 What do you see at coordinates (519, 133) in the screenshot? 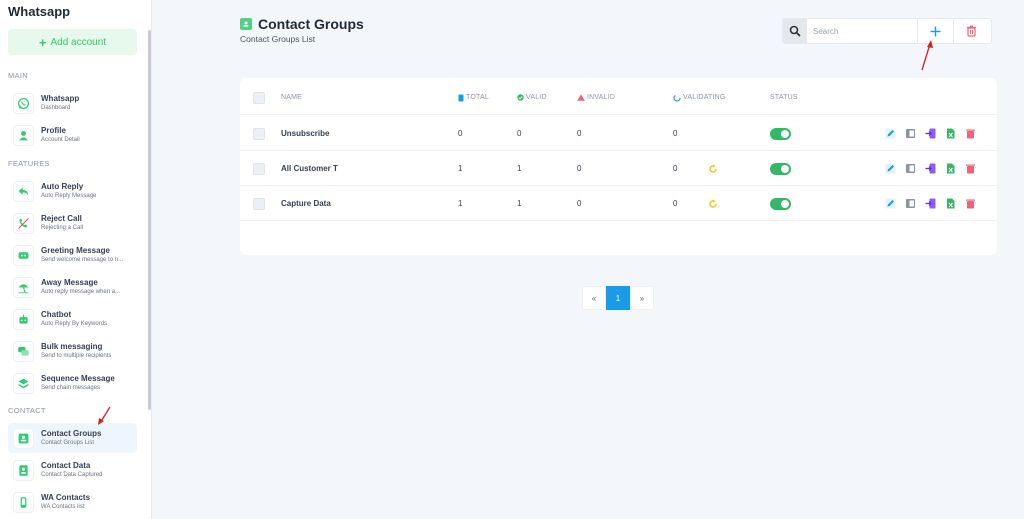
I see `valid-count: 0` at bounding box center [519, 133].